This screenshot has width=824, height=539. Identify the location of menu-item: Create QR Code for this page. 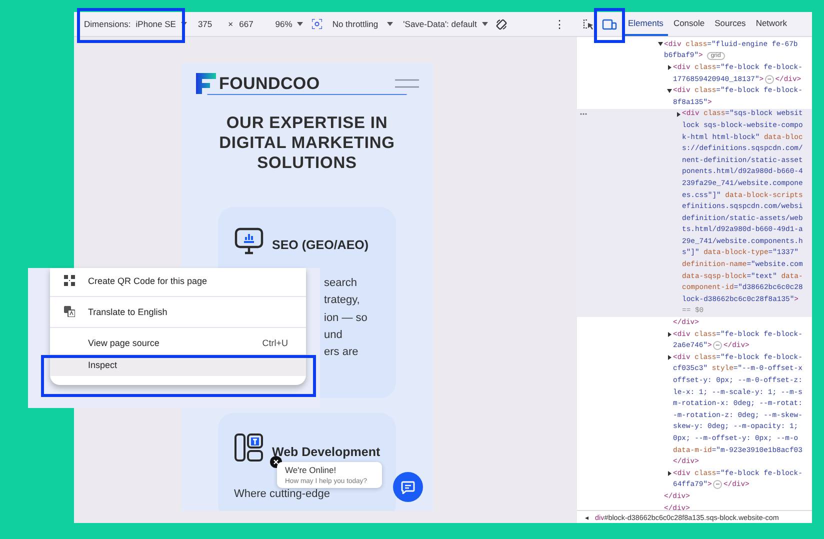
(178, 281).